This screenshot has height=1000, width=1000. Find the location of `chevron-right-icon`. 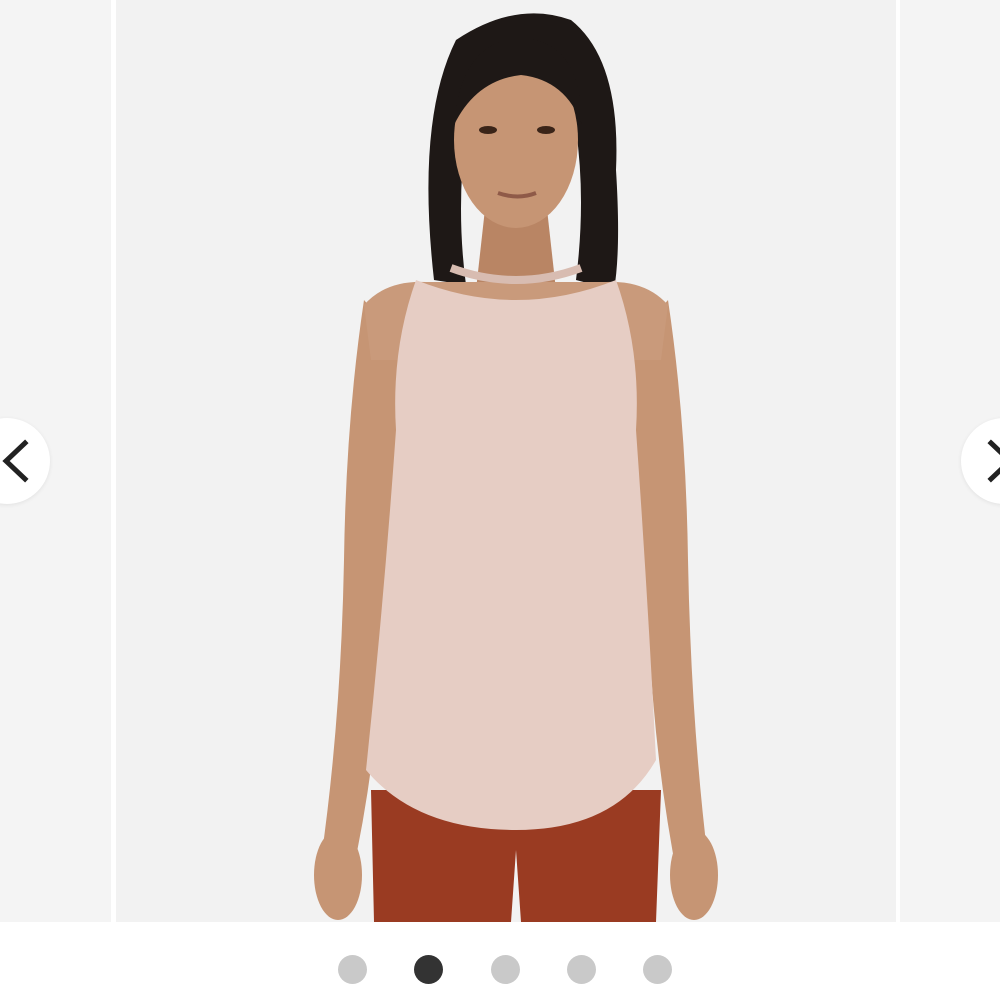

chevron-right-icon is located at coordinates (993, 461).